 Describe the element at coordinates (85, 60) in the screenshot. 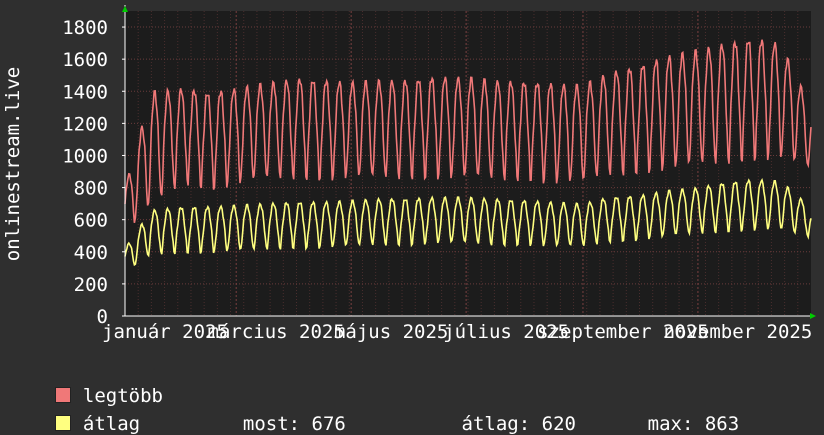

I see `y-tick-label: 1600` at that location.